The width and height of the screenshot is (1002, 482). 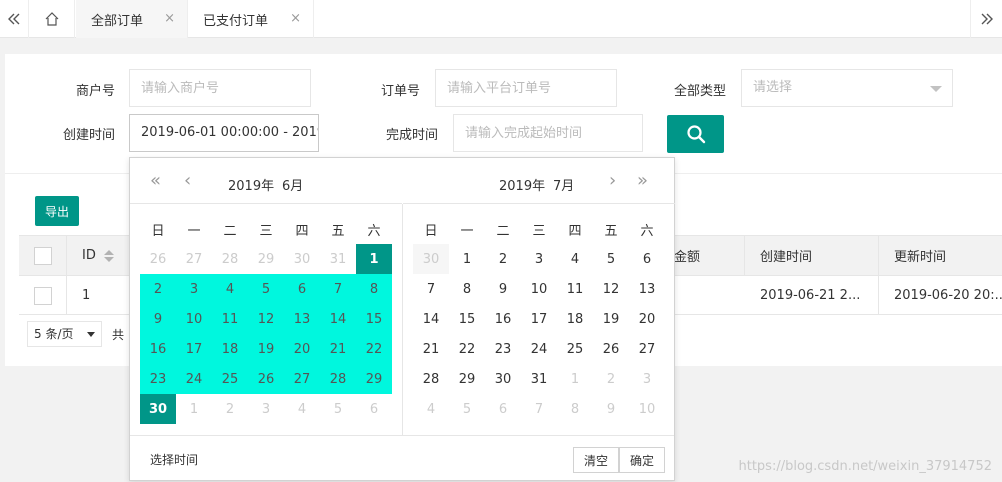 What do you see at coordinates (14, 19) in the screenshot?
I see `double-chevron-left-icon` at bounding box center [14, 19].